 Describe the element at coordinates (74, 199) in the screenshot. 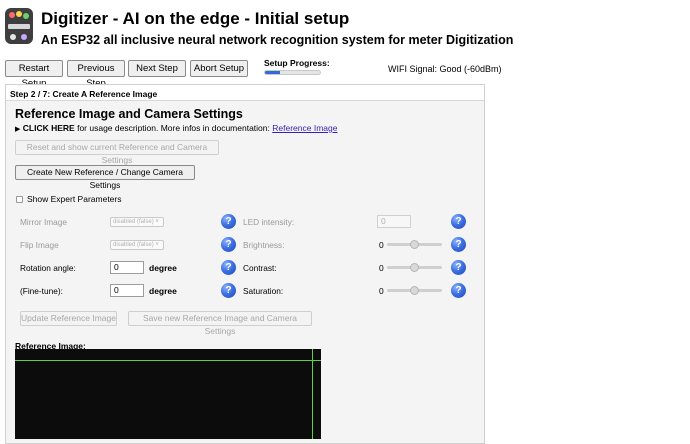

I see `expert-parameters-label: Show Expert Parameters` at that location.